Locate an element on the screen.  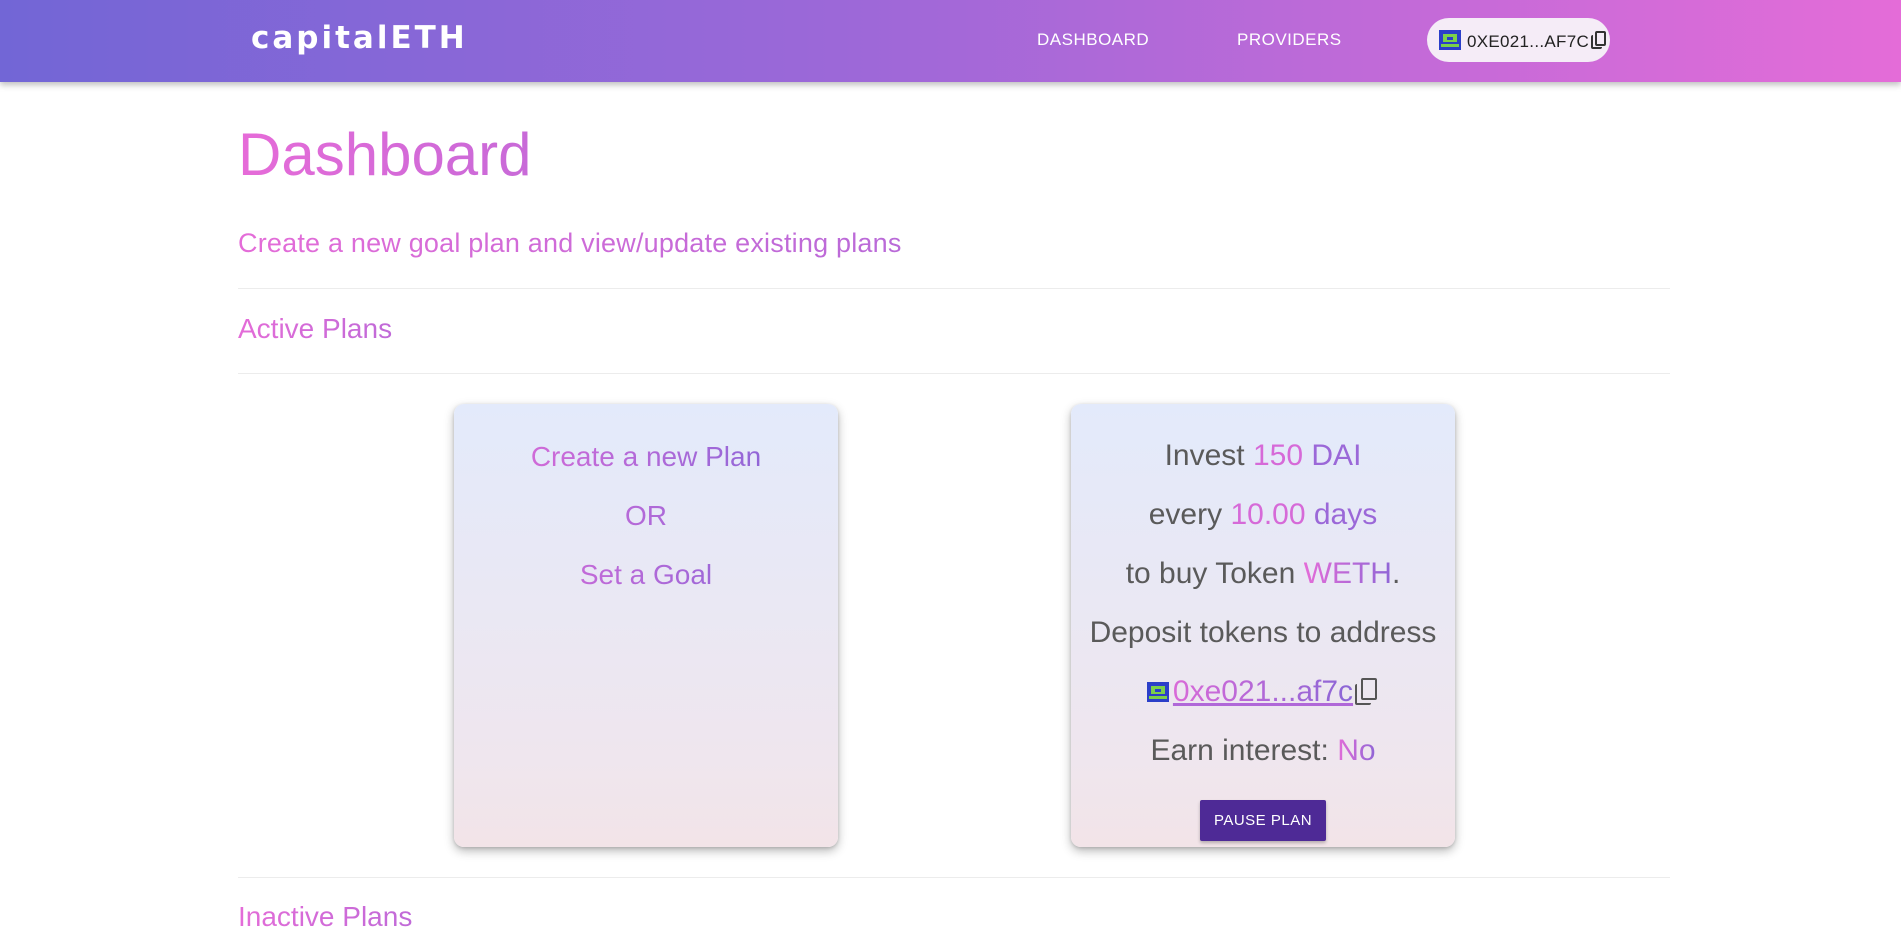
set-goal-link: Set a Goal is located at coordinates (646, 575).